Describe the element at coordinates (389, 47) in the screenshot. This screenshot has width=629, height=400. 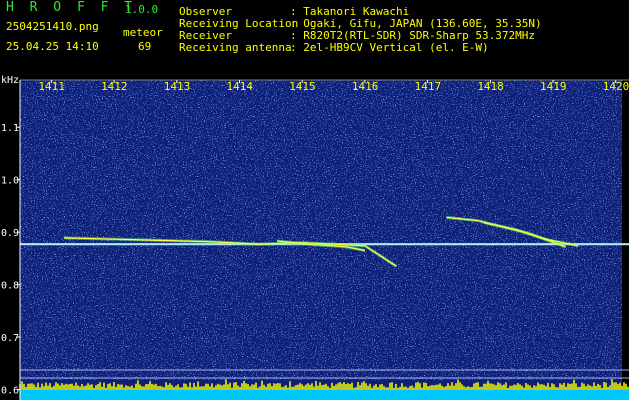
I see `antenna-value: : 2el-HB9CV Vertical (el. E-W)` at that location.